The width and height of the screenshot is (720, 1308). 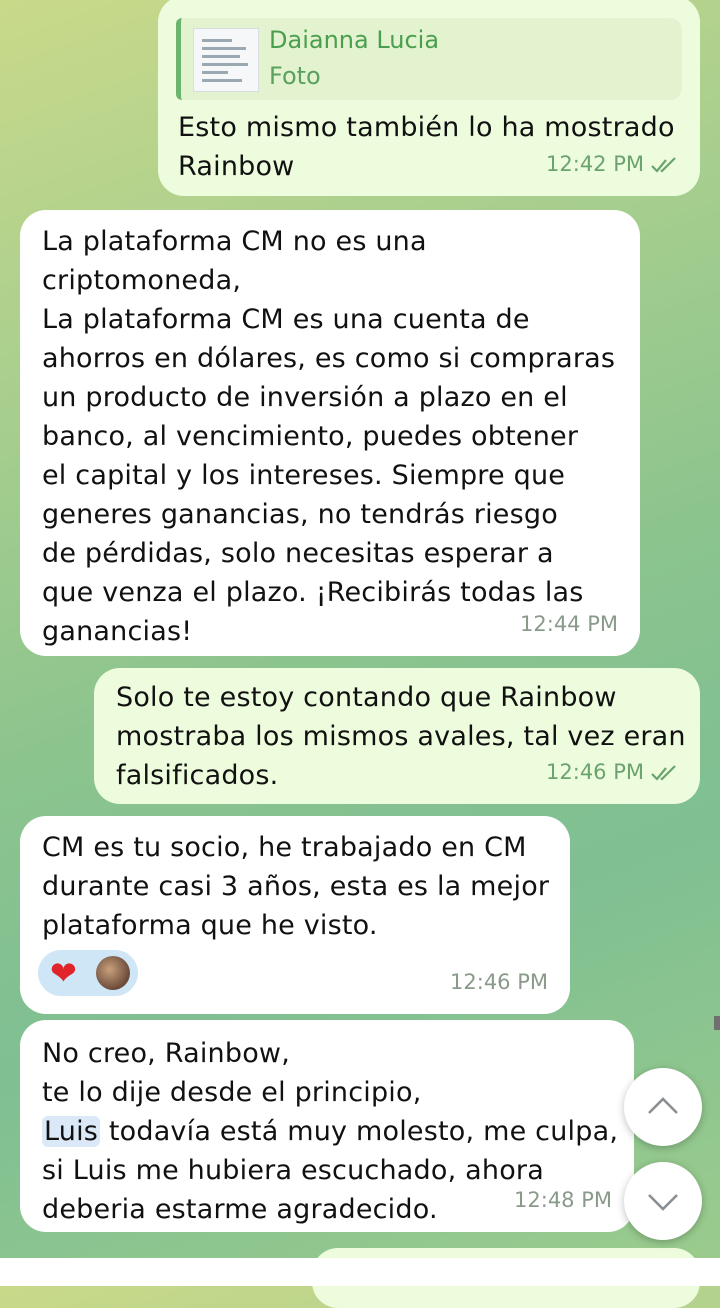 I want to click on chevron-down-icon, so click(x=663, y=1202).